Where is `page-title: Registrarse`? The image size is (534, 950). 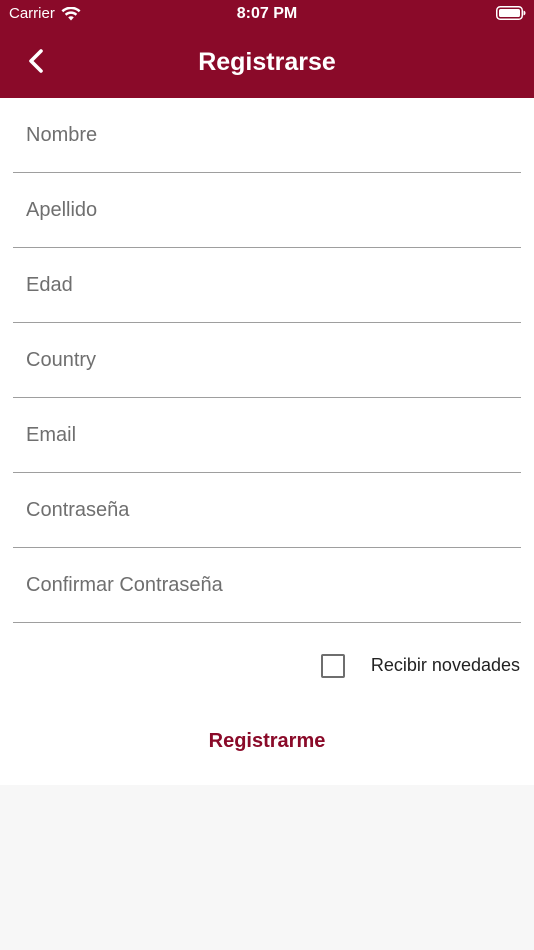
page-title: Registrarse is located at coordinates (267, 62).